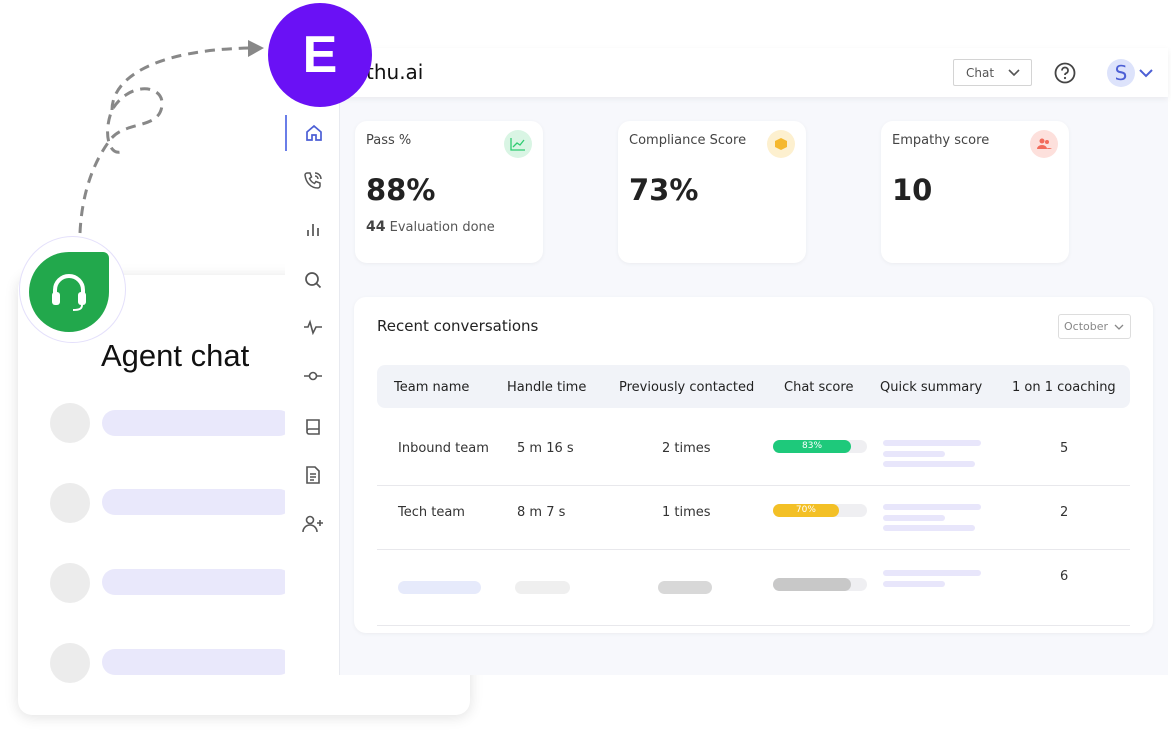 This screenshot has width=1171, height=735. What do you see at coordinates (664, 190) in the screenshot?
I see `card-value: 73%` at bounding box center [664, 190].